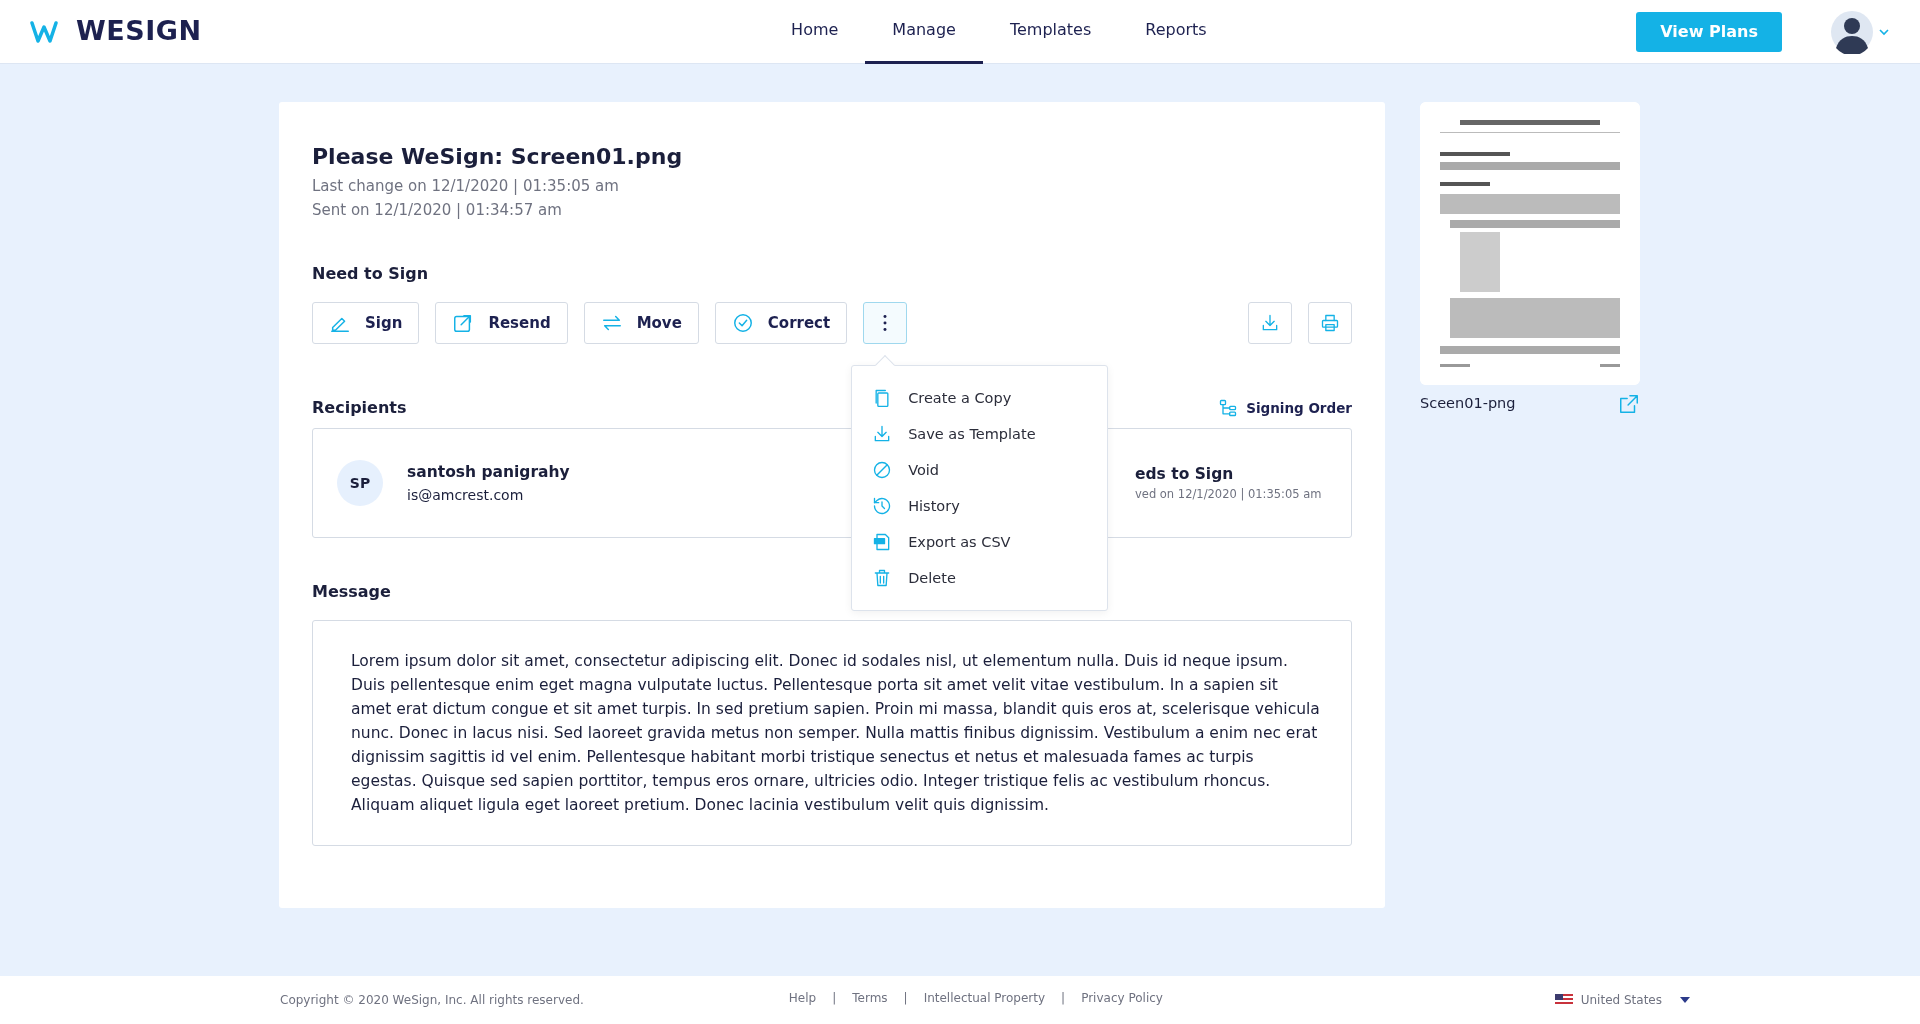 The image size is (1920, 1024). Describe the element at coordinates (139, 31) in the screenshot. I see `logo-text: WESIGN` at that location.